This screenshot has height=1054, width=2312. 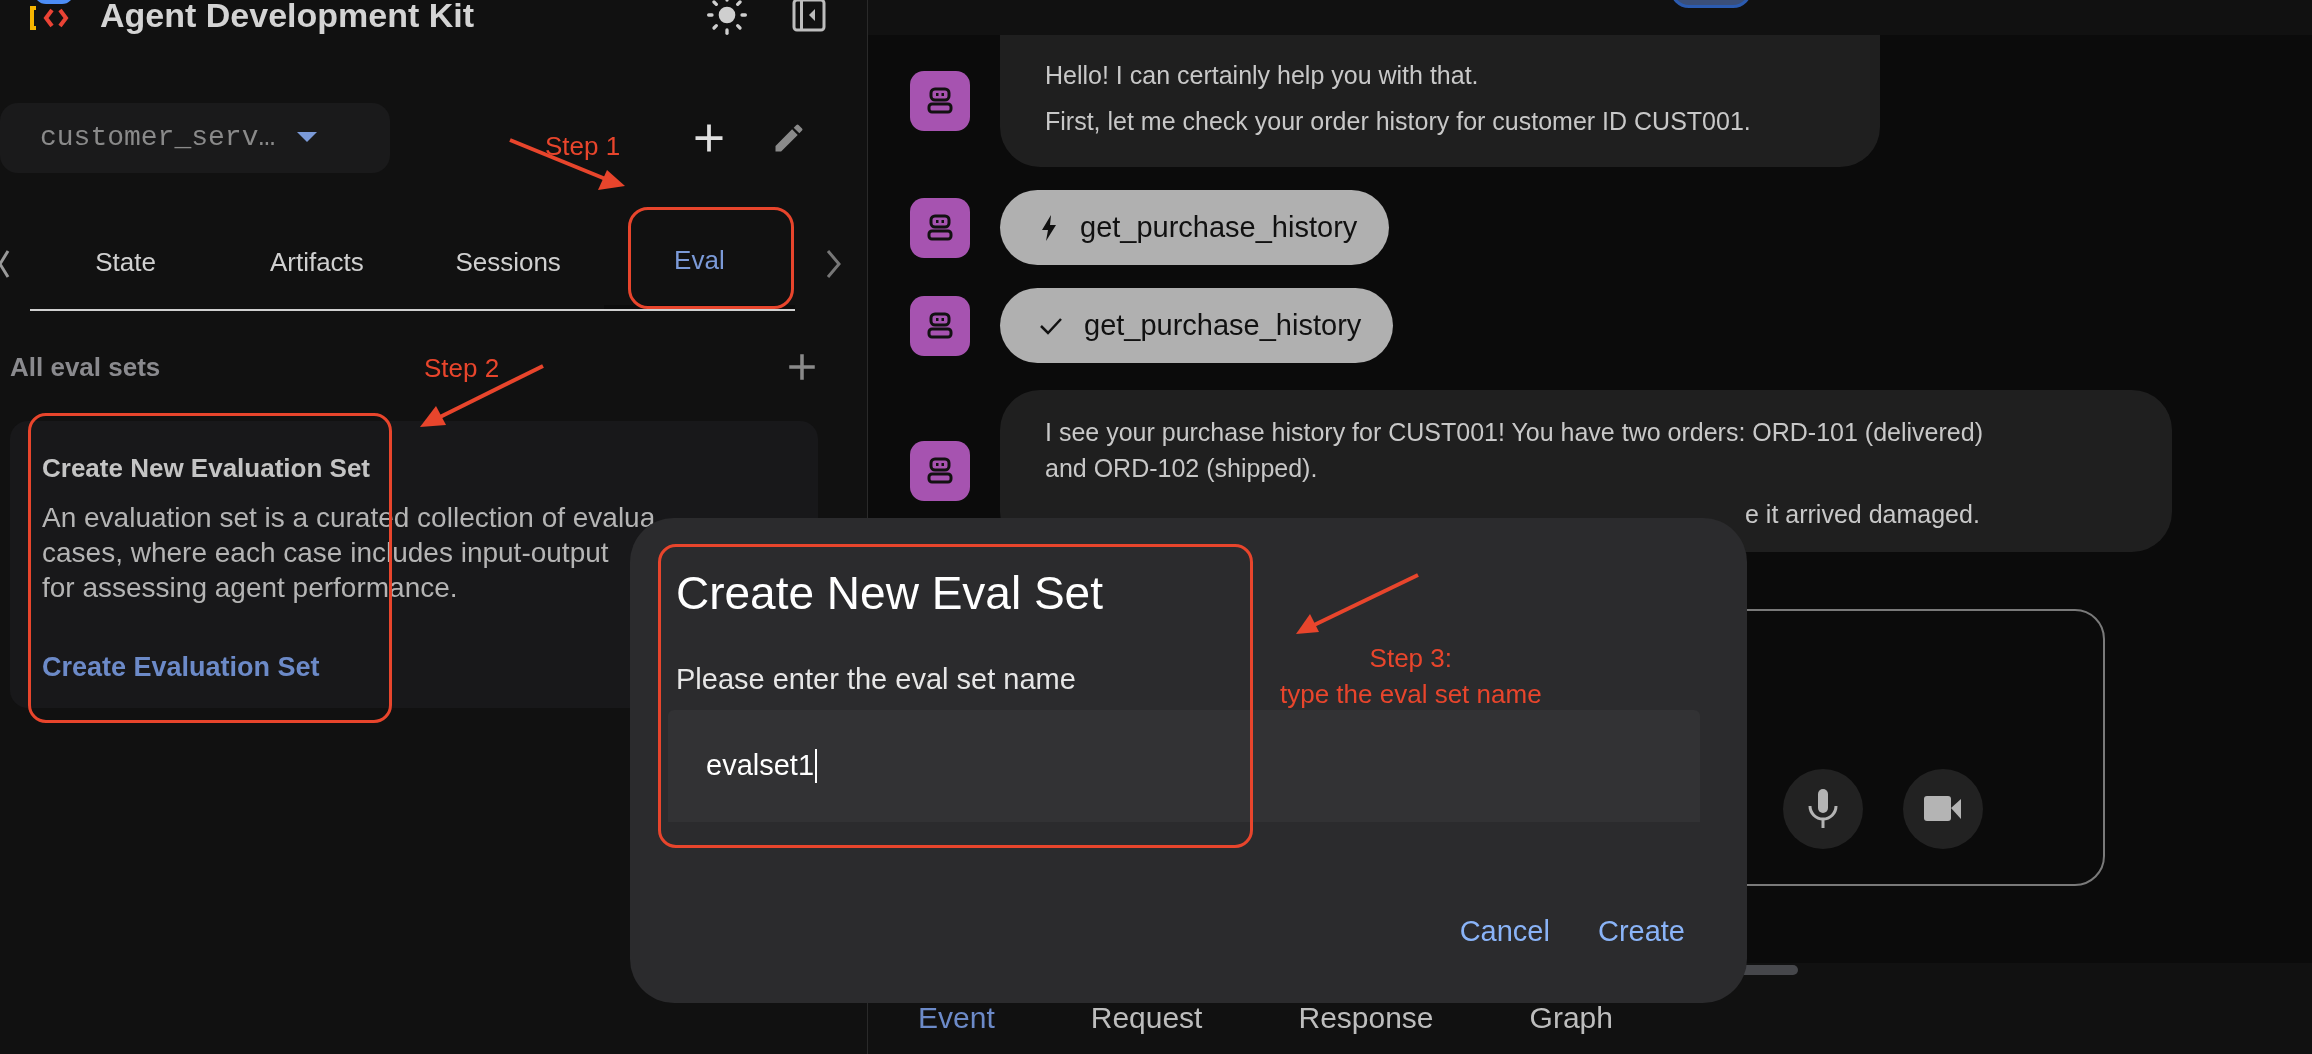 What do you see at coordinates (1504, 931) in the screenshot?
I see `dialog-button: Cancel` at bounding box center [1504, 931].